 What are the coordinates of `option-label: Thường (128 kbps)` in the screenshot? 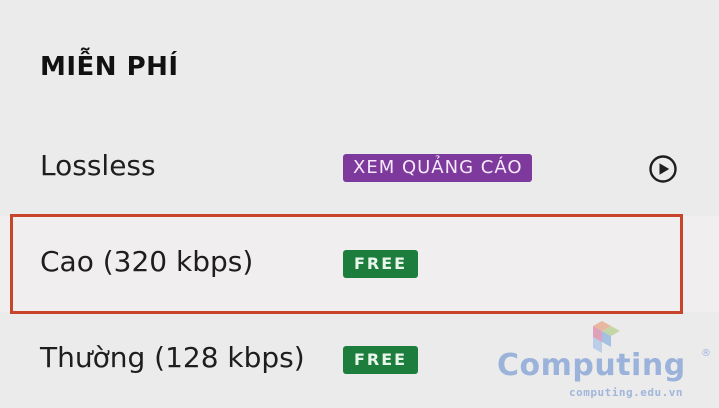 It's located at (172, 357).